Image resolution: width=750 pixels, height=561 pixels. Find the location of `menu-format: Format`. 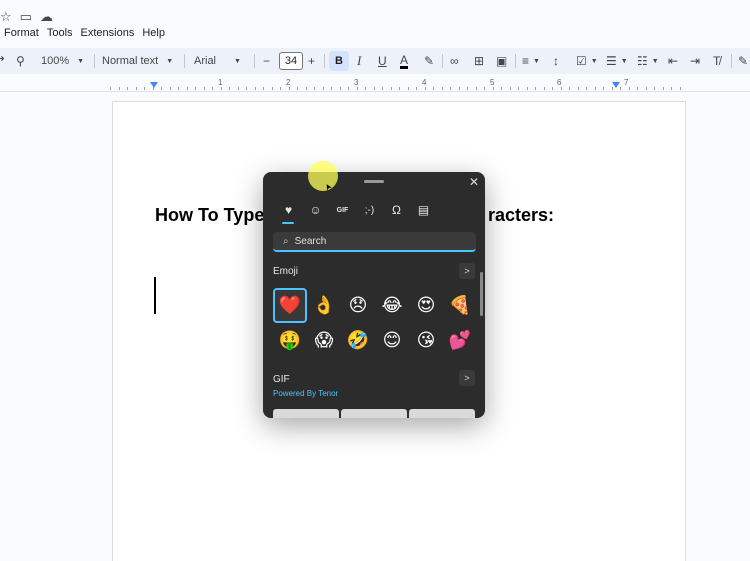

menu-format: Format is located at coordinates (21, 34).